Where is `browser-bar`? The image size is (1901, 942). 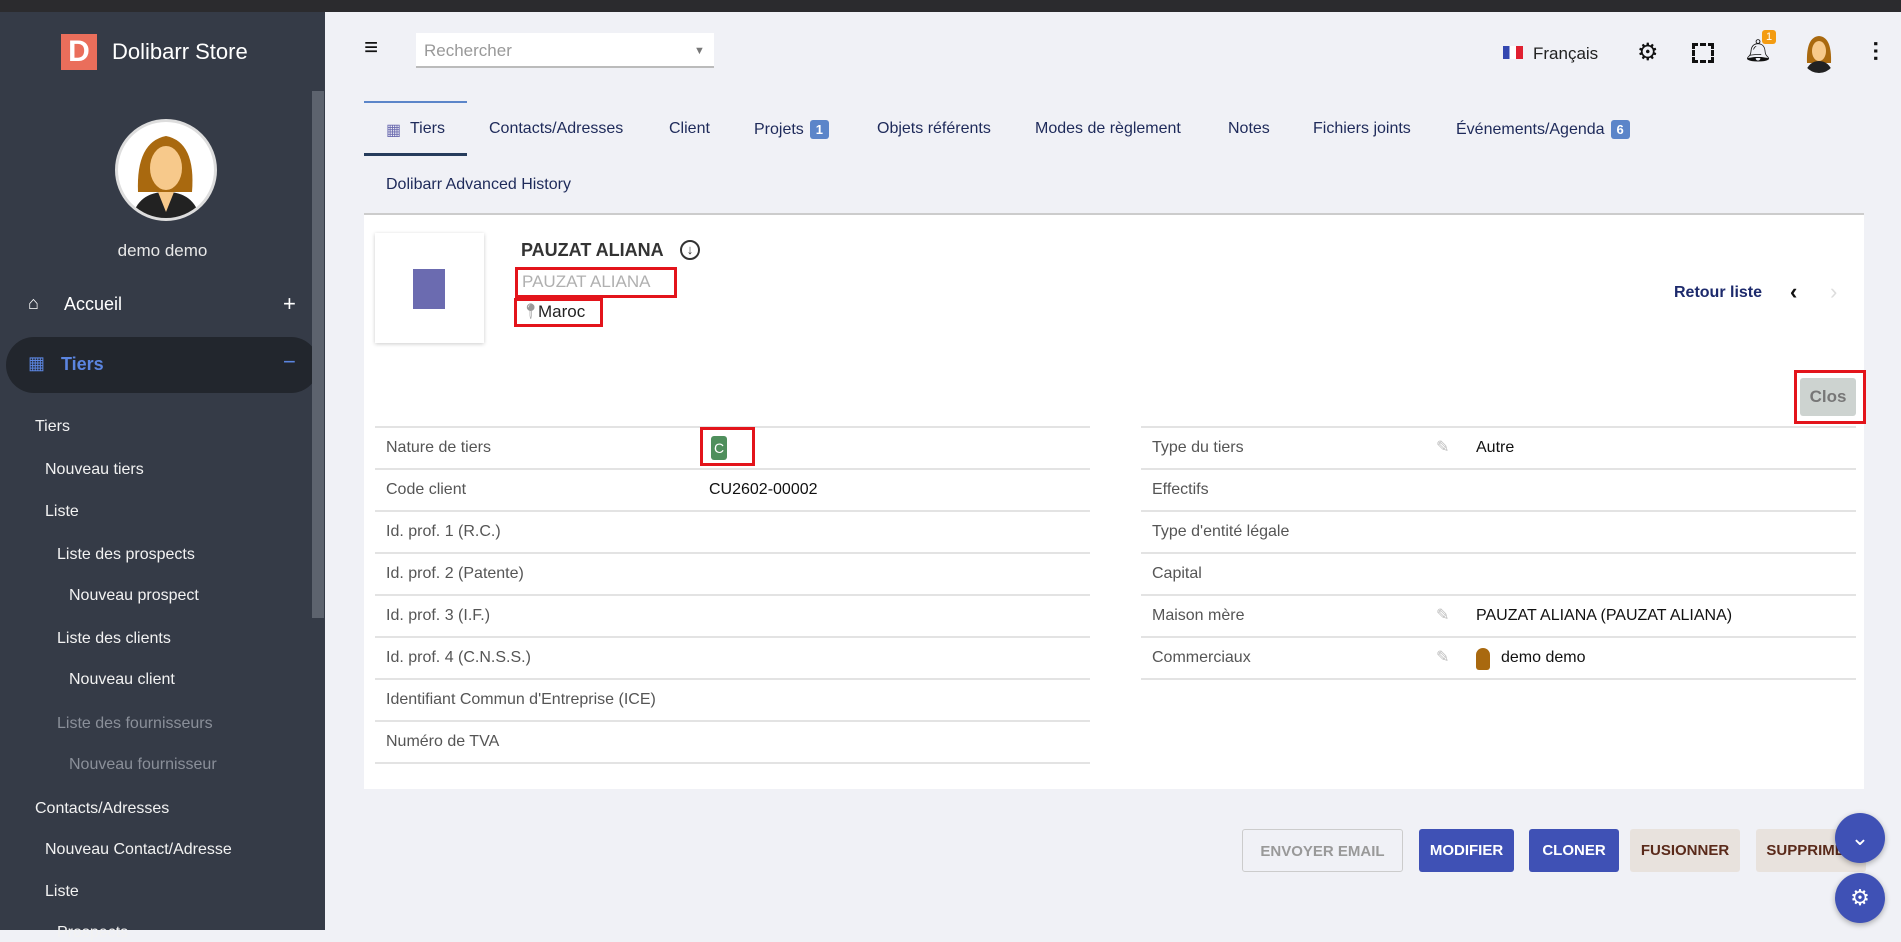 browser-bar is located at coordinates (950, 6).